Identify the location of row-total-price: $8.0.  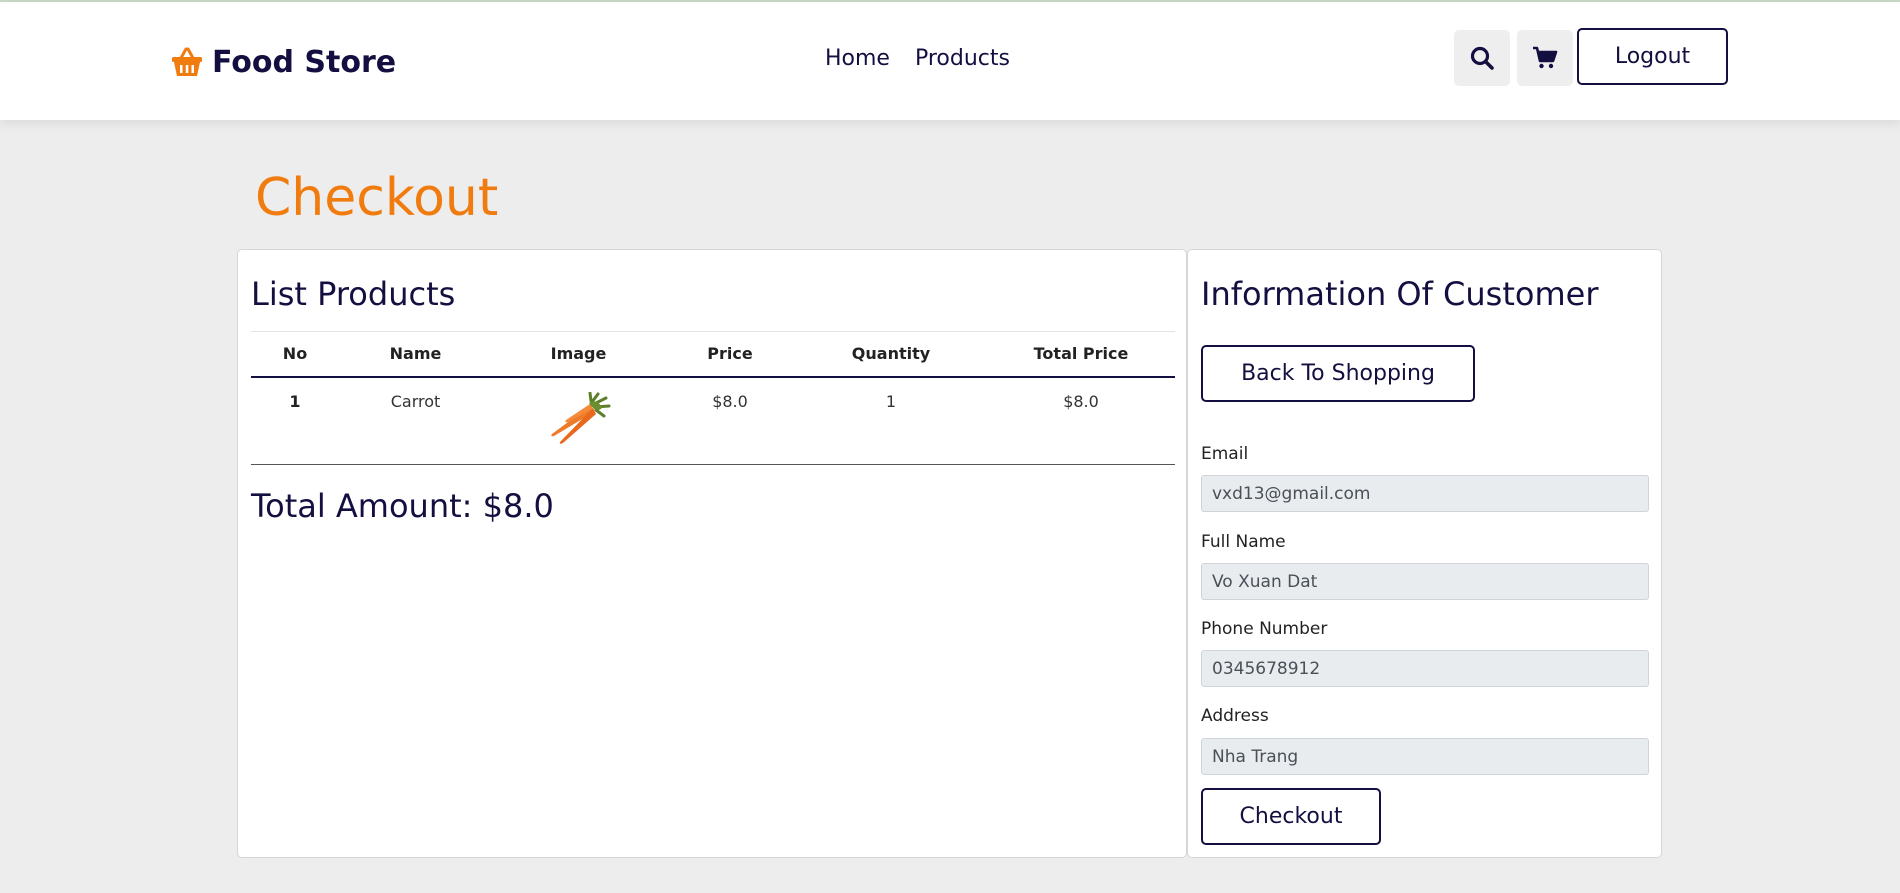
(1081, 401).